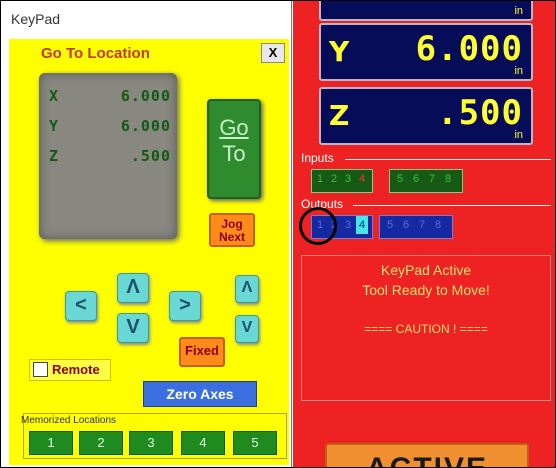  Describe the element at coordinates (432, 179) in the screenshot. I see `input-indicator-7: 7` at that location.